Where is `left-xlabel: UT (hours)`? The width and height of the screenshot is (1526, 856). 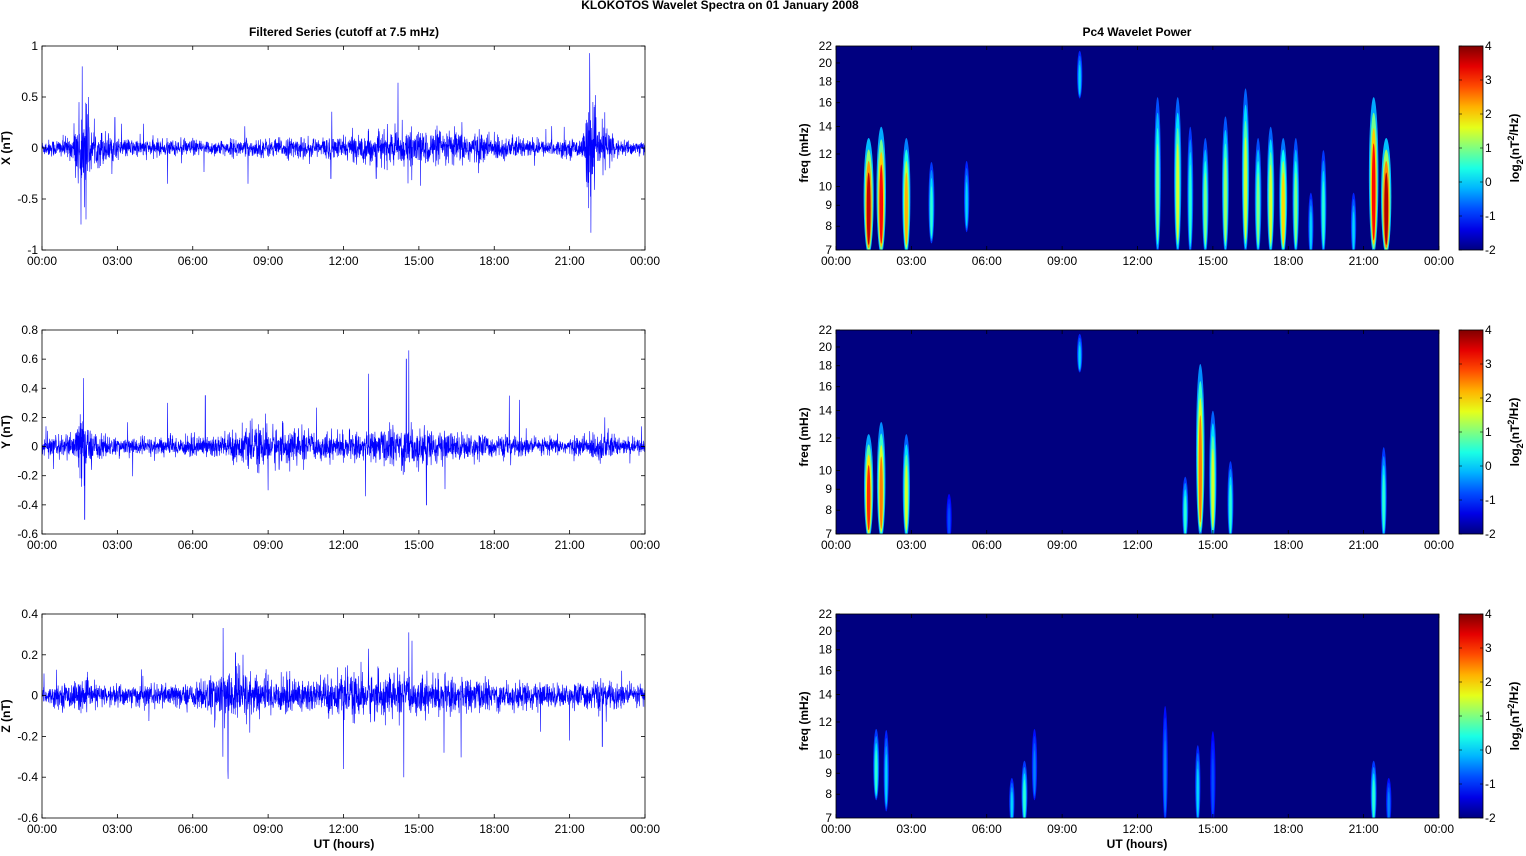
left-xlabel: UT (hours) is located at coordinates (344, 844).